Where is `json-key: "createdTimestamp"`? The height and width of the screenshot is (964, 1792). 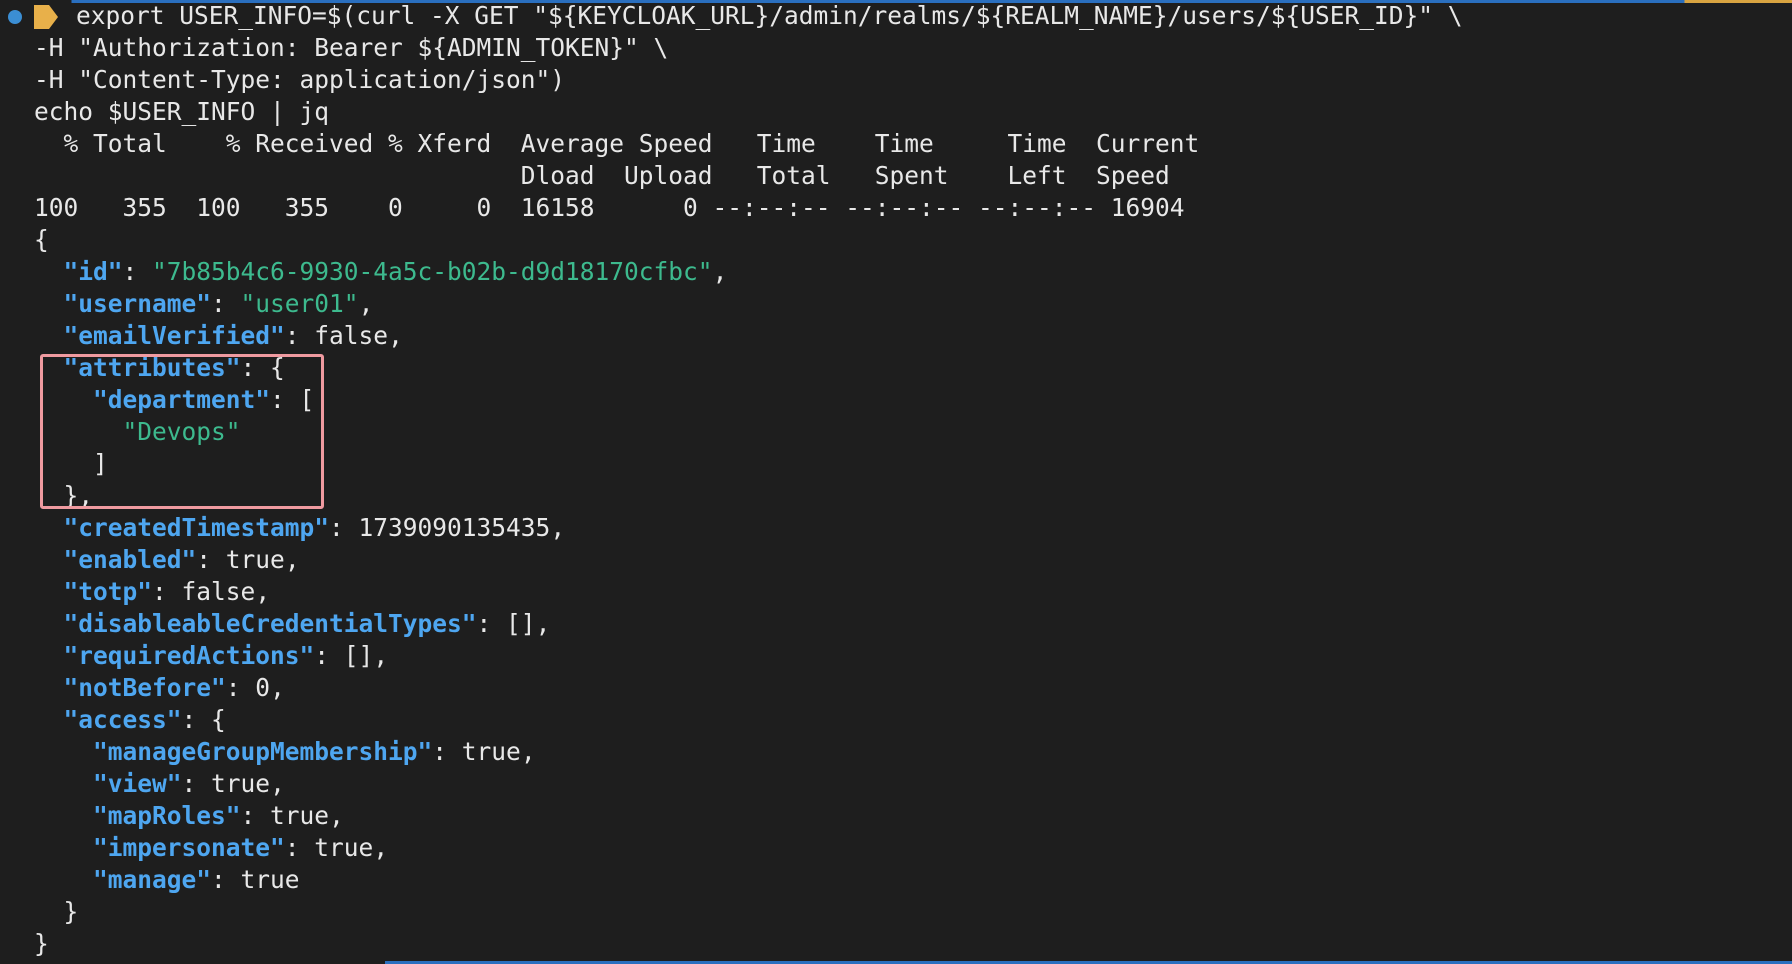 json-key: "createdTimestamp" is located at coordinates (196, 527).